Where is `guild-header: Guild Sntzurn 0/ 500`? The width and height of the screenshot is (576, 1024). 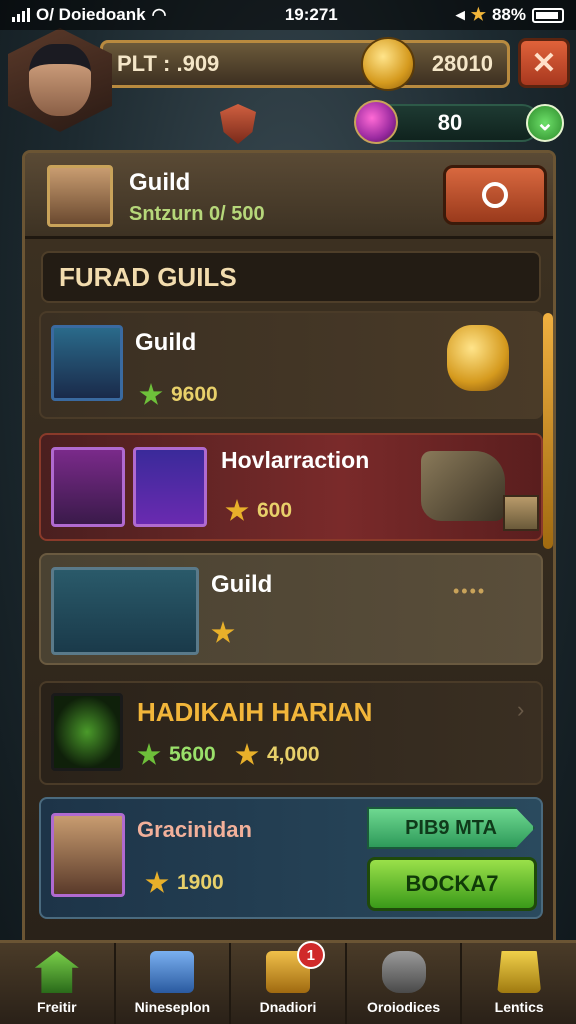
guild-header: Guild Sntzurn 0/ 500 is located at coordinates (289, 196).